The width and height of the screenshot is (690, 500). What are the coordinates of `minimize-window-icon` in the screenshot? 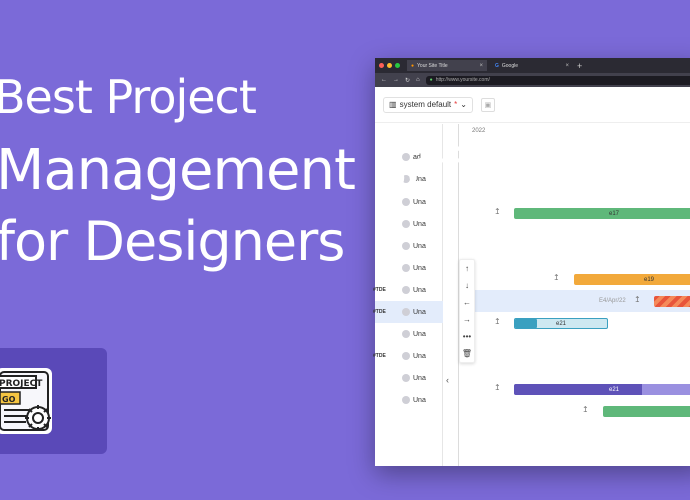 It's located at (389, 65).